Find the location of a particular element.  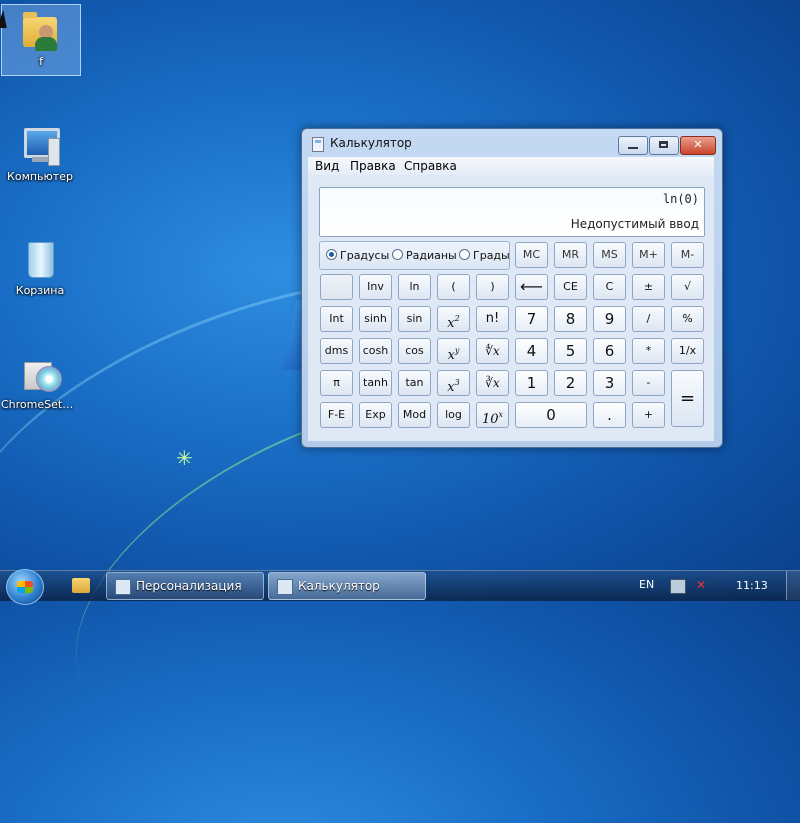

key-log: log is located at coordinates (453, 415).